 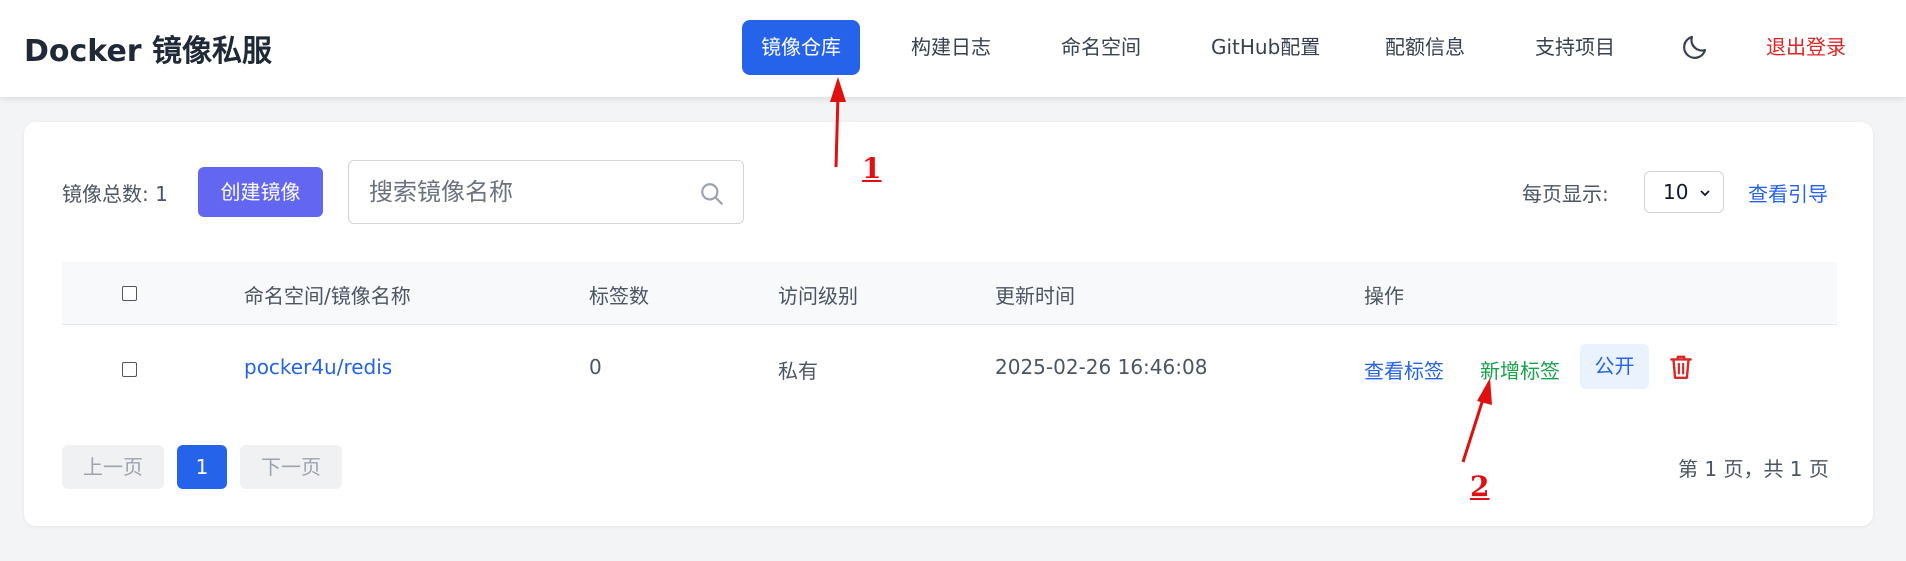 What do you see at coordinates (949, 293) in the screenshot?
I see `table-header: 命名空间/镜像名称 标签数 访问级别 更新时间 操作` at bounding box center [949, 293].